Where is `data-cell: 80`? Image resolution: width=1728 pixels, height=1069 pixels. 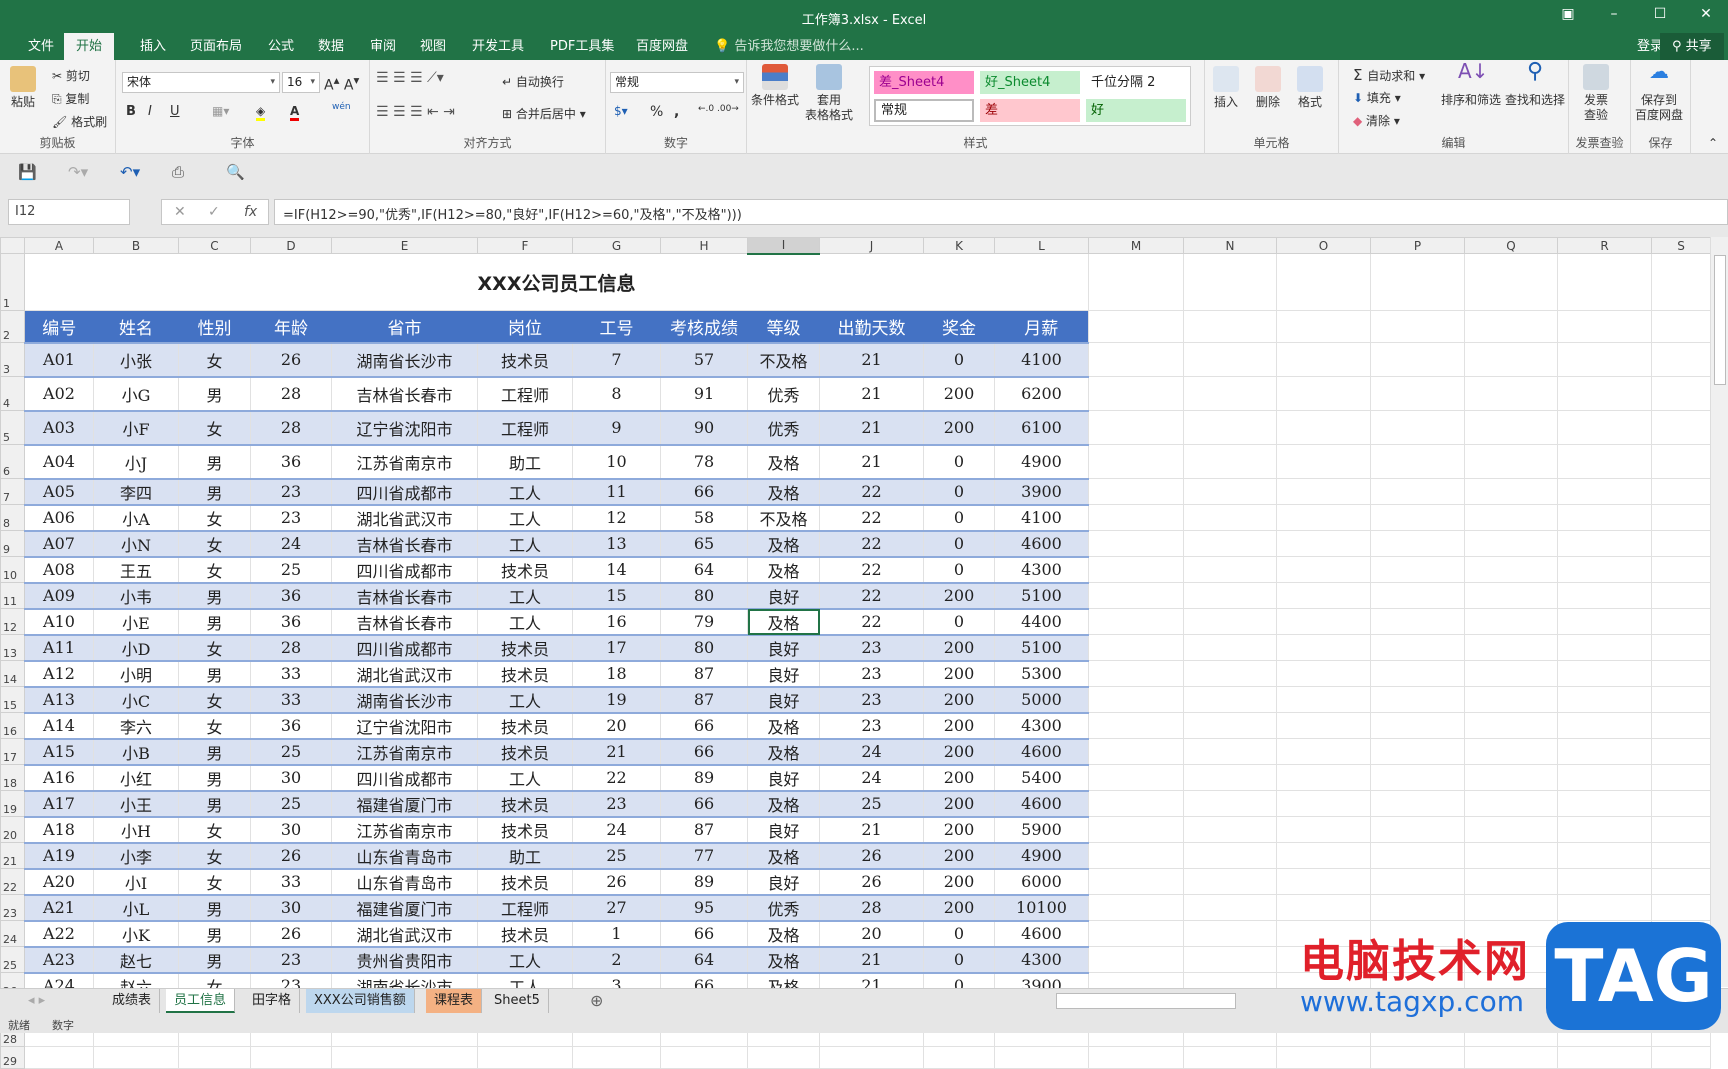
data-cell: 80 is located at coordinates (704, 648).